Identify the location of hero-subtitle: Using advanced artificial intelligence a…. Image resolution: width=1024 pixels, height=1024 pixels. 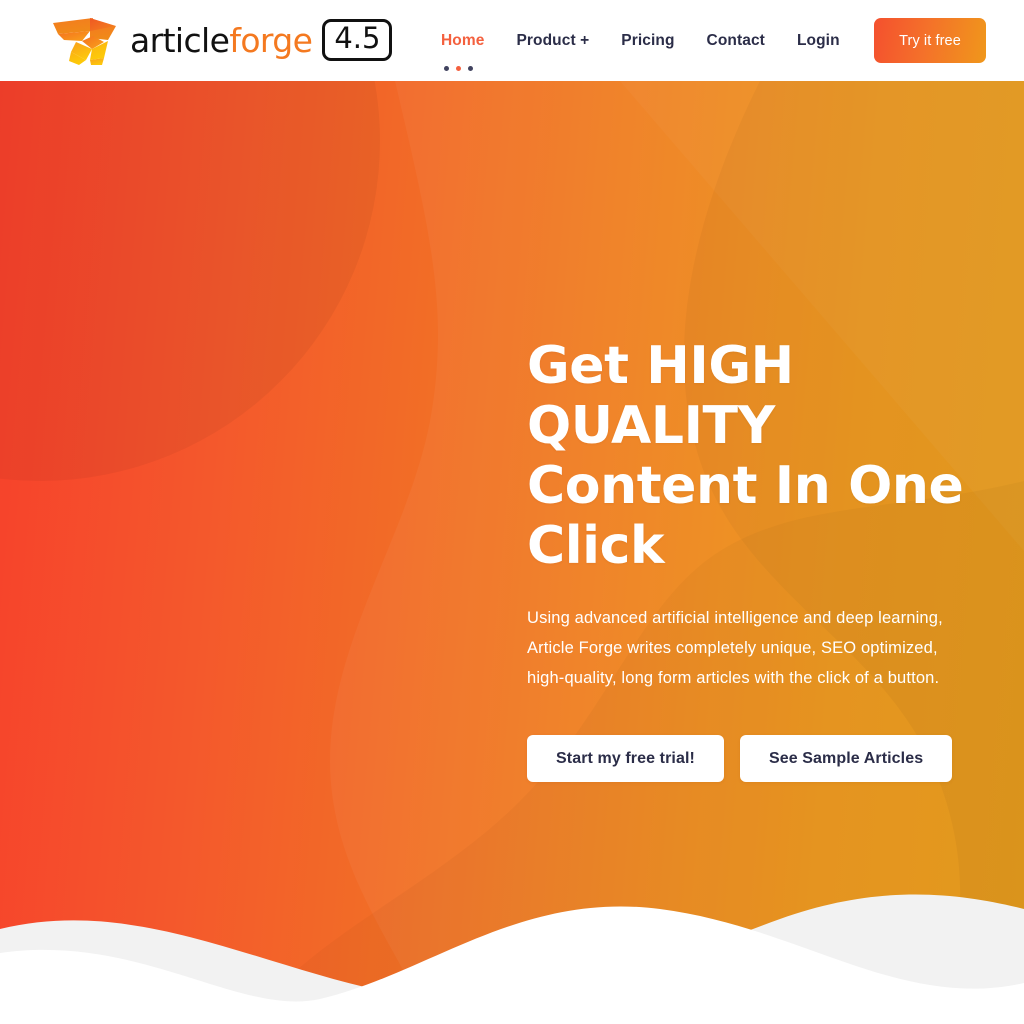
(735, 648).